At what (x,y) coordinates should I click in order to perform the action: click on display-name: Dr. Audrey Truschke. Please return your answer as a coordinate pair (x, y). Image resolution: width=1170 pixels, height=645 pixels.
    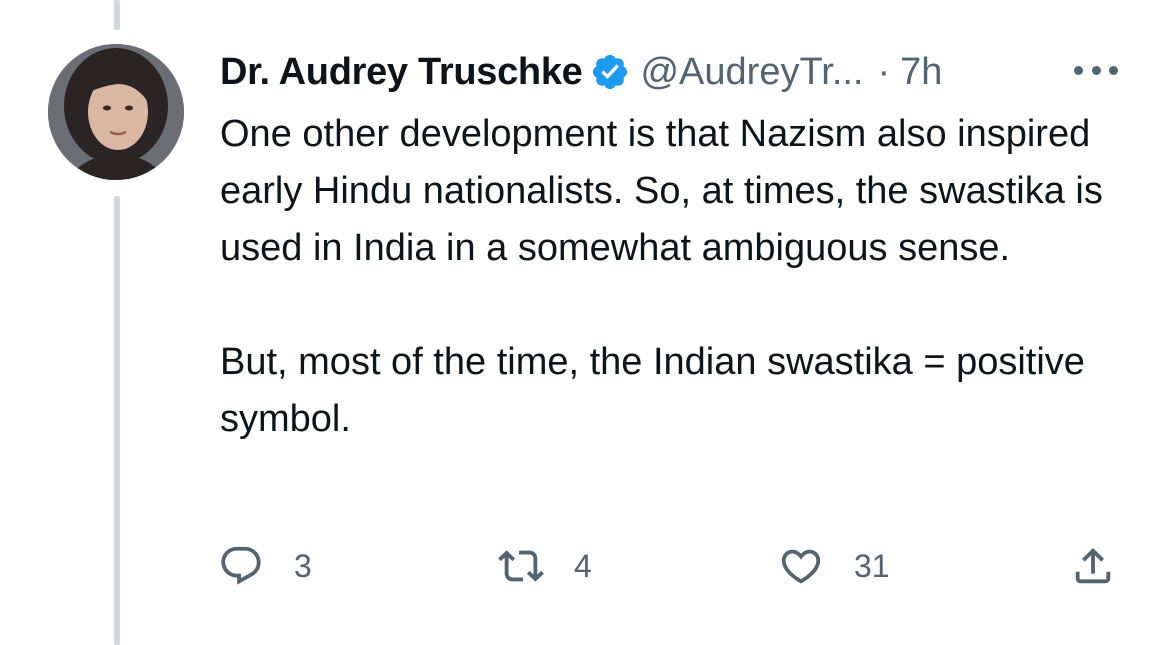
    Looking at the image, I should click on (401, 72).